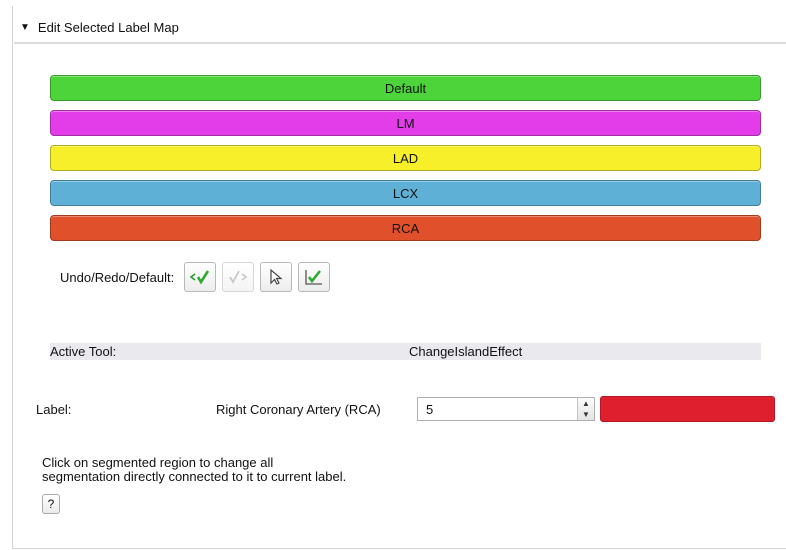  What do you see at coordinates (405, 158) in the screenshot?
I see `label-button-lad: LAD` at bounding box center [405, 158].